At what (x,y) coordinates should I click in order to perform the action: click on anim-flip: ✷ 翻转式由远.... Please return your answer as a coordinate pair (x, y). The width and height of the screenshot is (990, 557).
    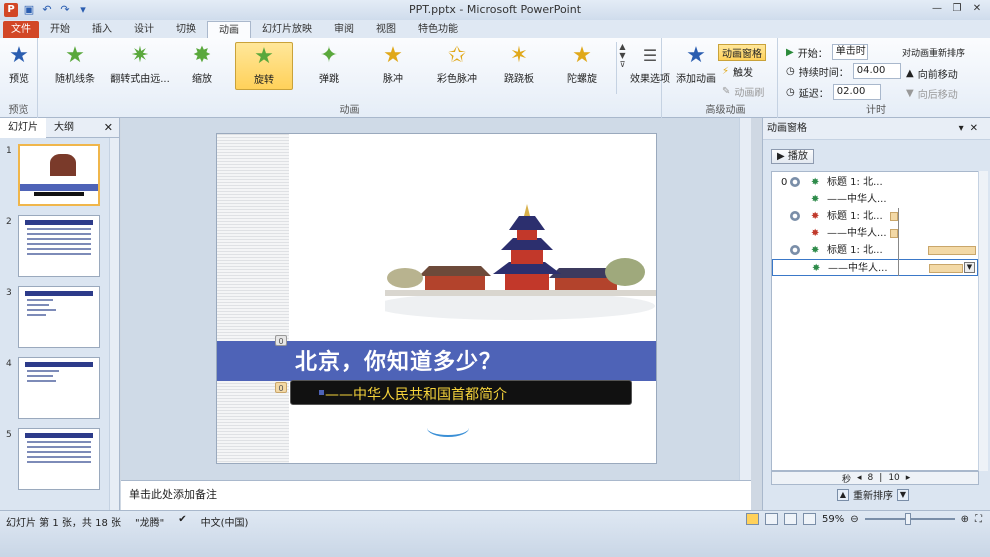
    Looking at the image, I should click on (140, 66).